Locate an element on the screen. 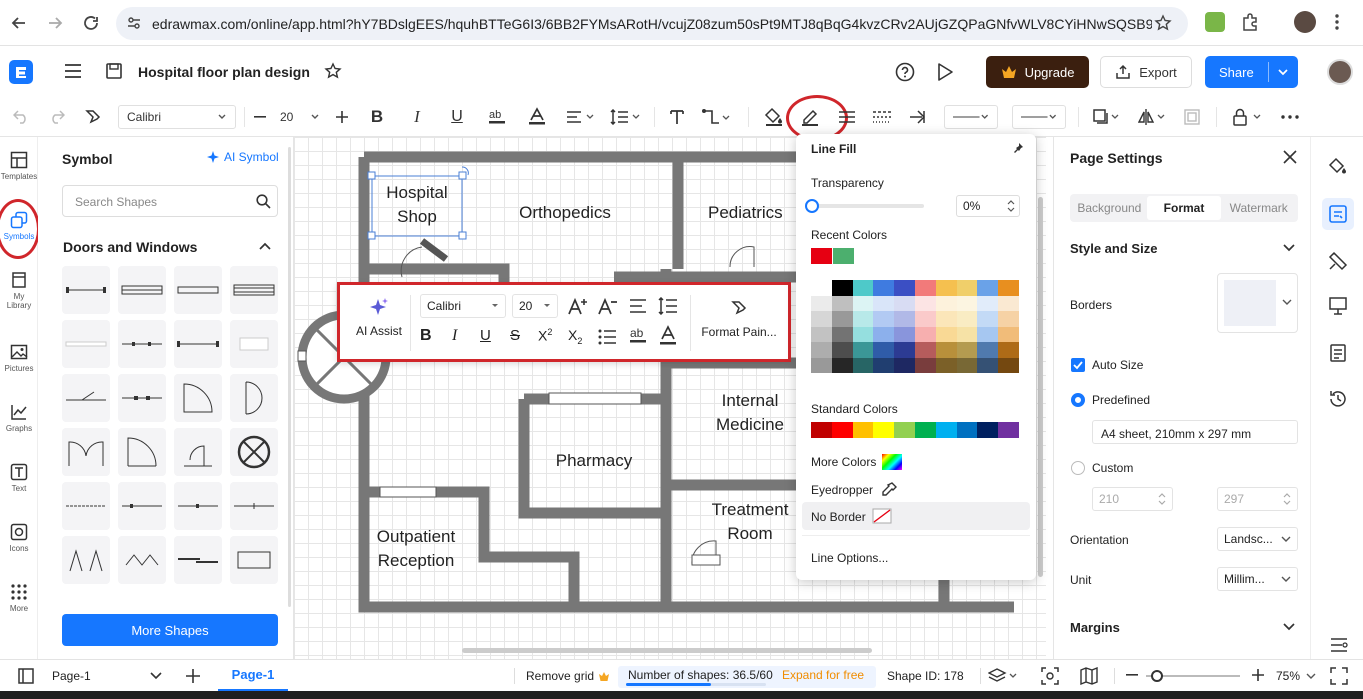 The image size is (1363, 699). standard-color-palette is located at coordinates (915, 430).